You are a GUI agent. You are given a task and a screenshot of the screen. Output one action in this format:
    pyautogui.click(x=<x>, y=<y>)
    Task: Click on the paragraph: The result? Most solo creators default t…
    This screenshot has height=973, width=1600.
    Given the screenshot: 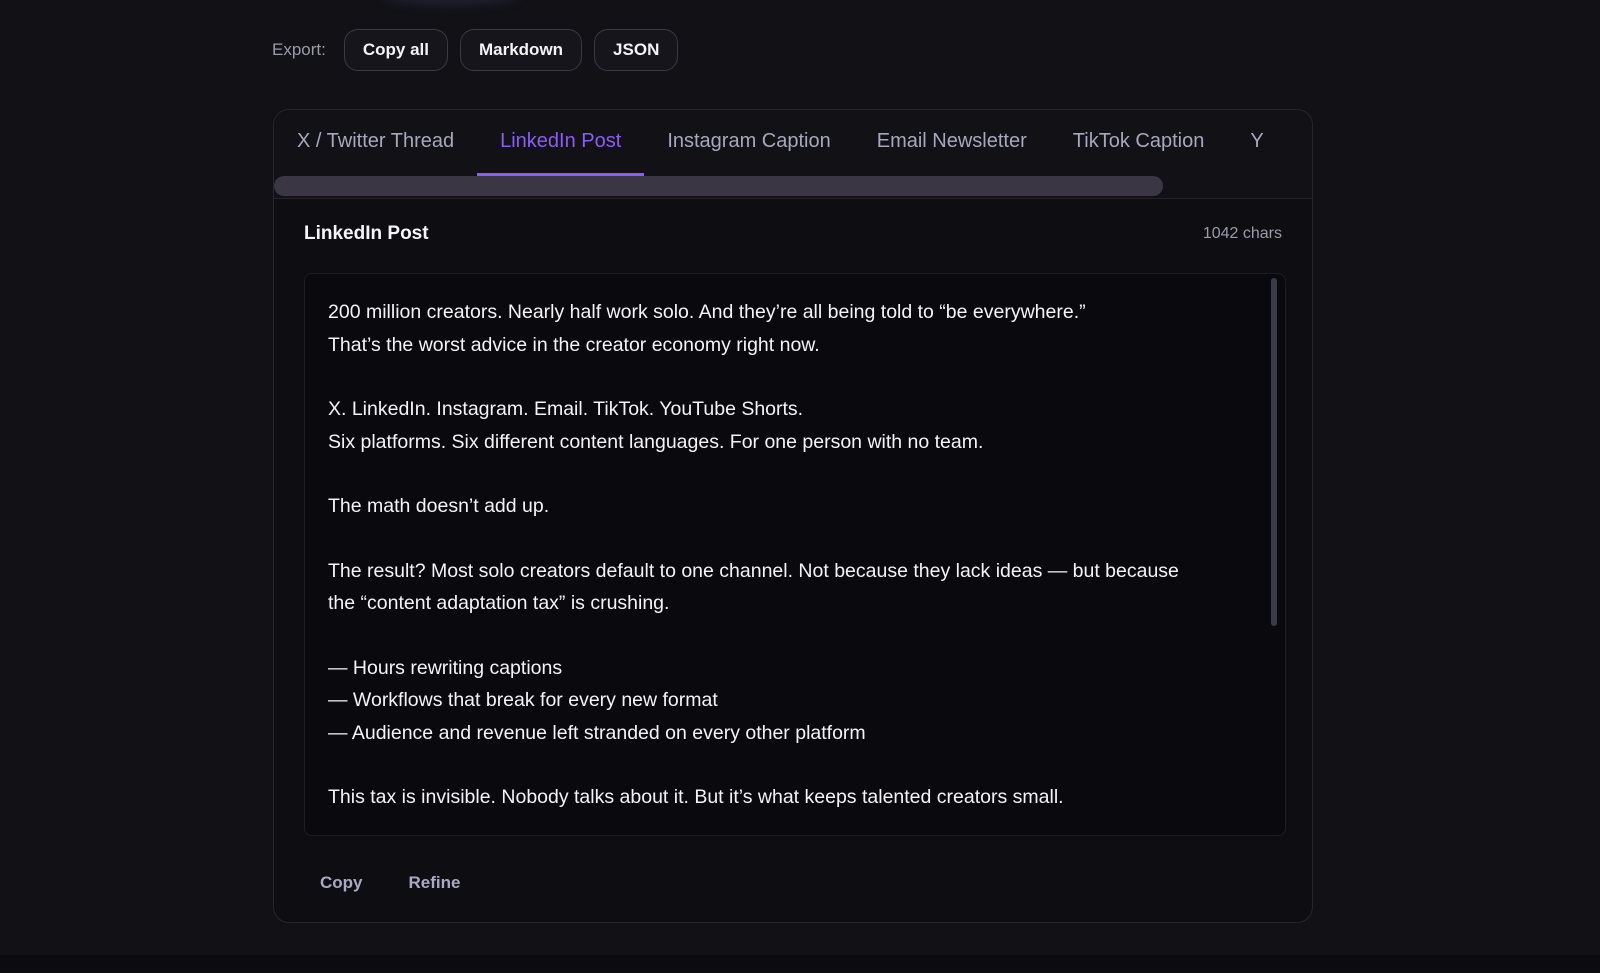 What is the action you would take?
    pyautogui.click(x=790, y=587)
    